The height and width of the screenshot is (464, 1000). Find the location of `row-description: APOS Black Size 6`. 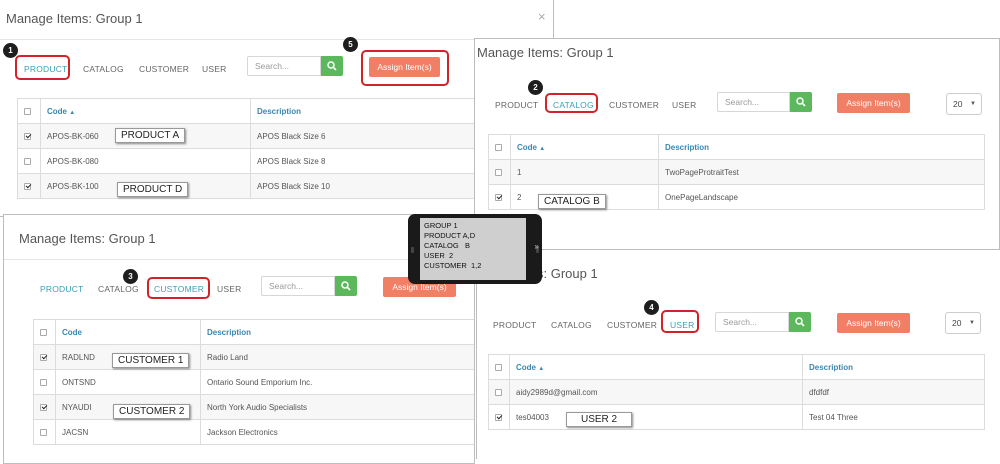

row-description: APOS Black Size 6 is located at coordinates (363, 136).